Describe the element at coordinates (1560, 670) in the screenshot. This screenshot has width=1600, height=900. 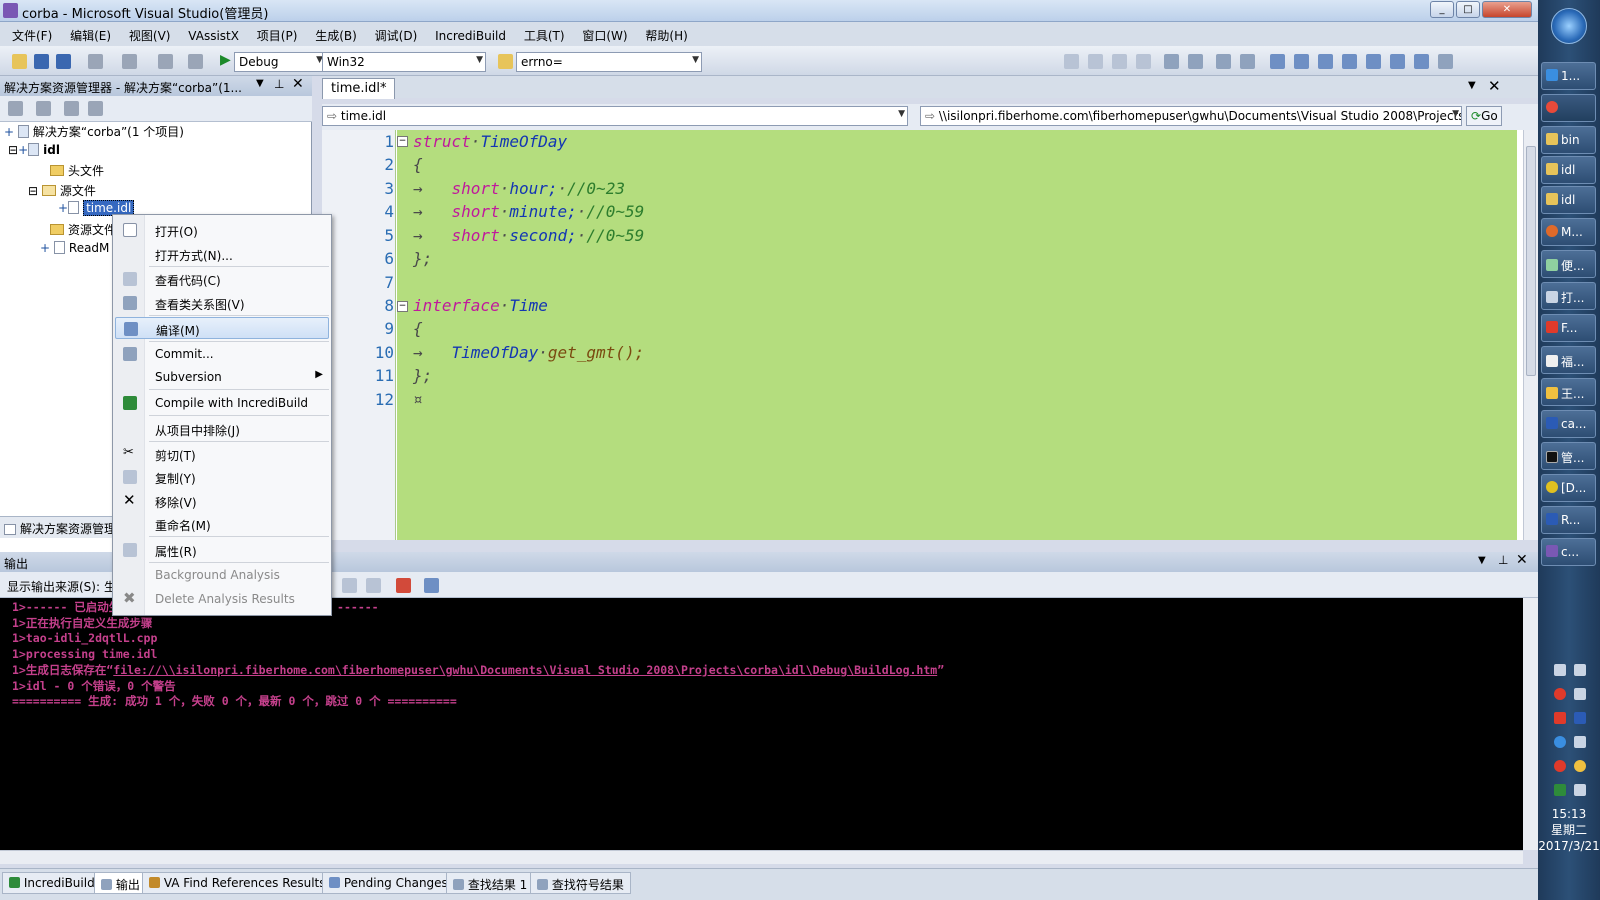
I see `keyboard-icon` at that location.